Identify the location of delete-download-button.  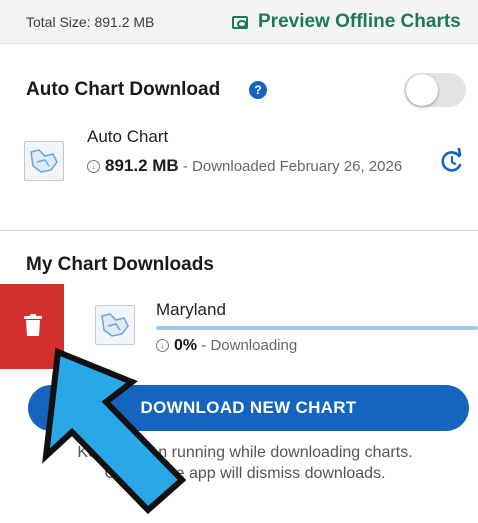
(32, 326).